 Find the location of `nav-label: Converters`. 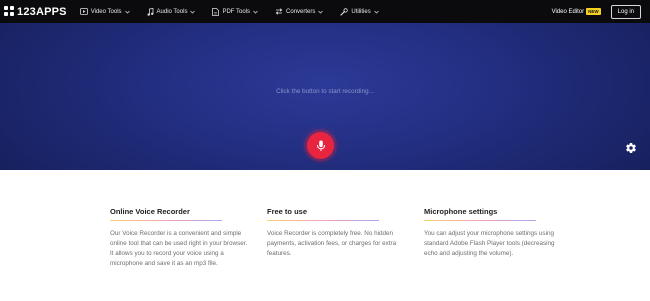

nav-label: Converters is located at coordinates (301, 11).